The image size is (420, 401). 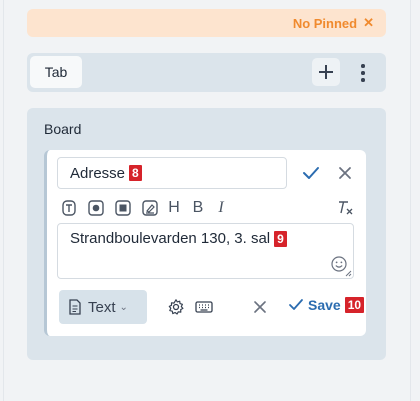 I want to click on confirm-check-icon, so click(x=311, y=173).